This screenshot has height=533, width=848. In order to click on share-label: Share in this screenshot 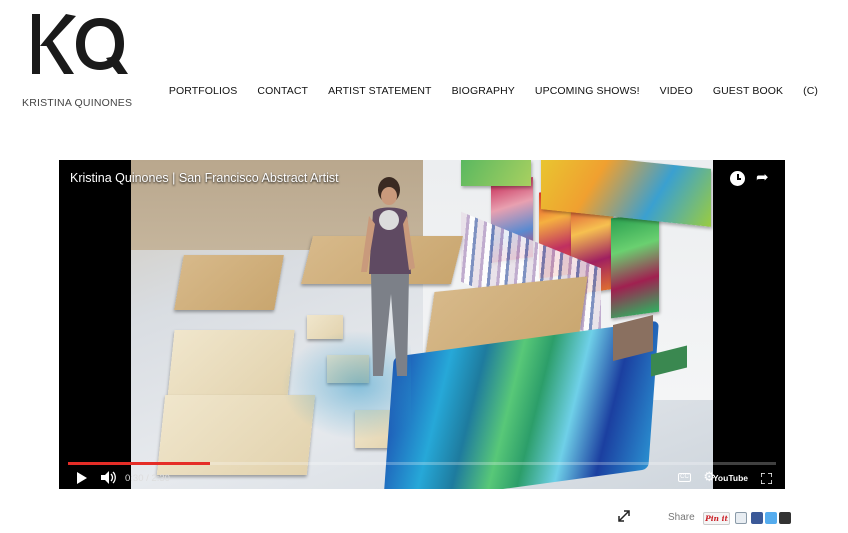, I will do `click(681, 517)`.